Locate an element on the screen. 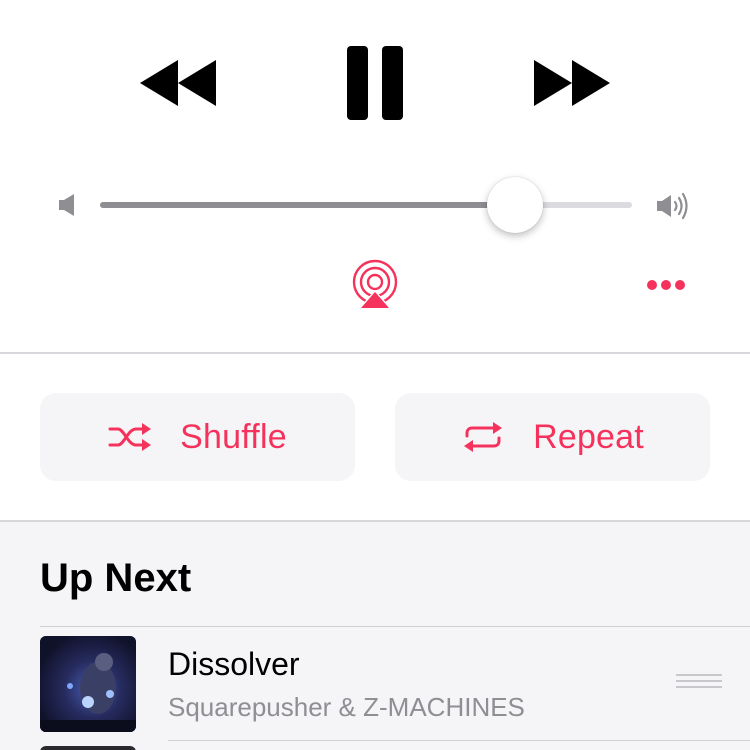 This screenshot has height=750, width=750. shuffle-icon is located at coordinates (130, 437).